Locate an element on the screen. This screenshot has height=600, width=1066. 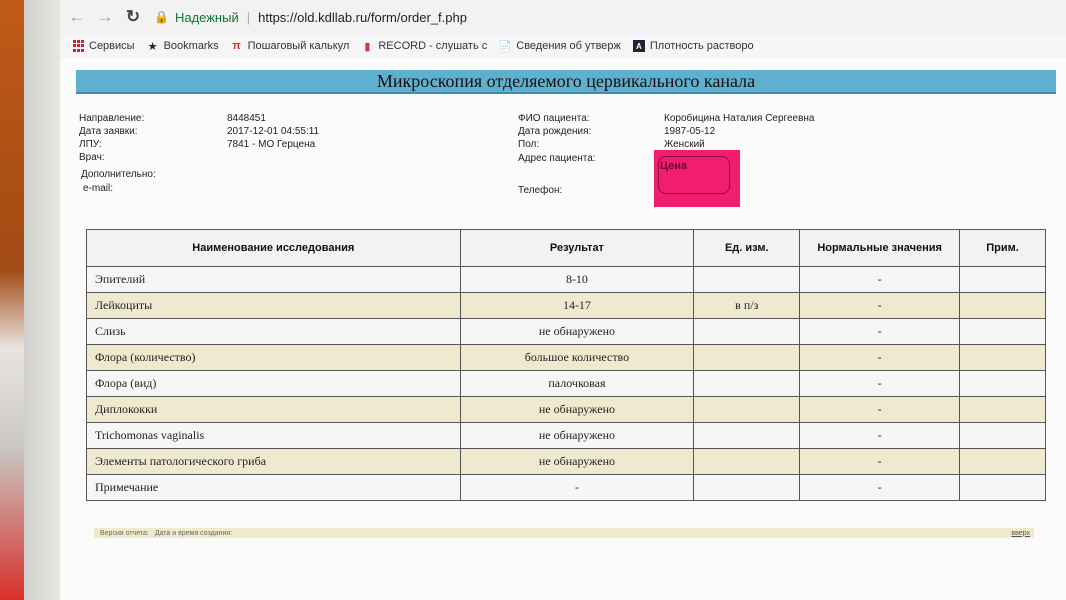
table-row: Лейкоциты 14-17 в п/з - is located at coordinates (566, 305).